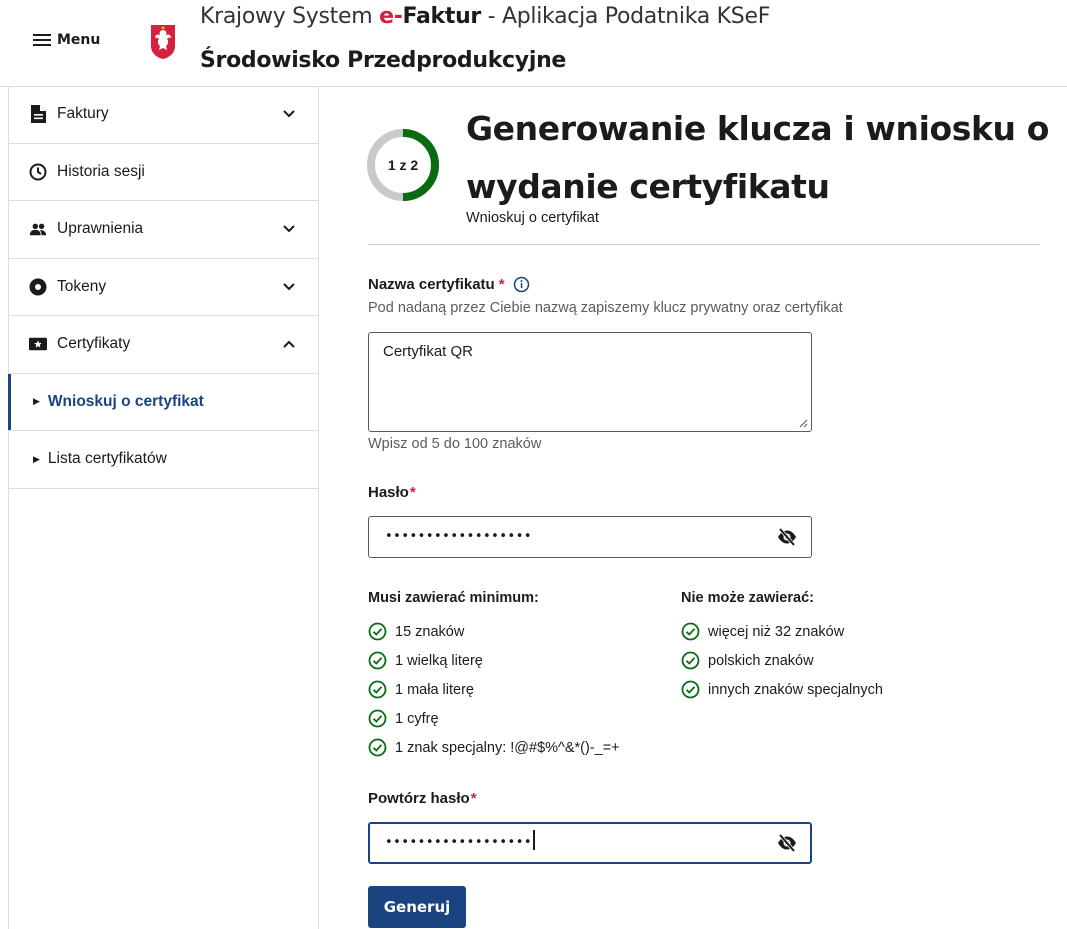 This screenshot has height=929, width=1067. Describe the element at coordinates (163, 230) in the screenshot. I see `sidebar-item-uprawnienia: Uprawnienia` at that location.